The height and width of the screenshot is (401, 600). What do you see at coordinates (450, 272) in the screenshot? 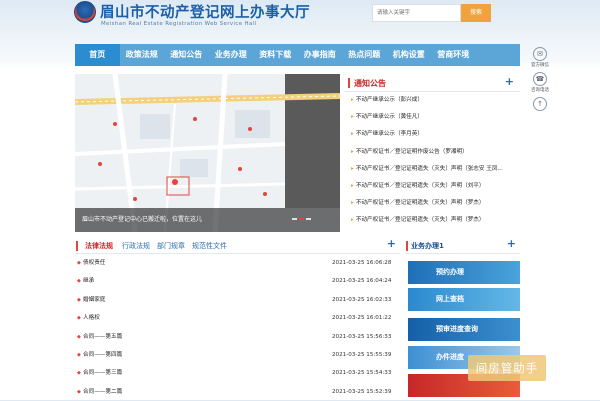
I see `appointment-label: 预约办理` at bounding box center [450, 272].